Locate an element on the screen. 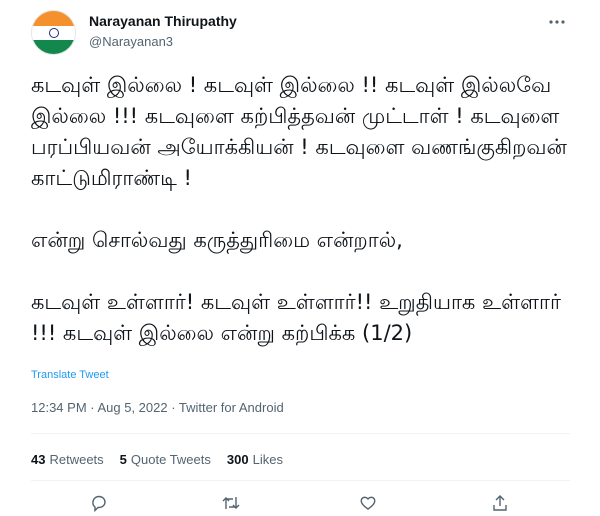  retweets-count: 43 is located at coordinates (38, 459).